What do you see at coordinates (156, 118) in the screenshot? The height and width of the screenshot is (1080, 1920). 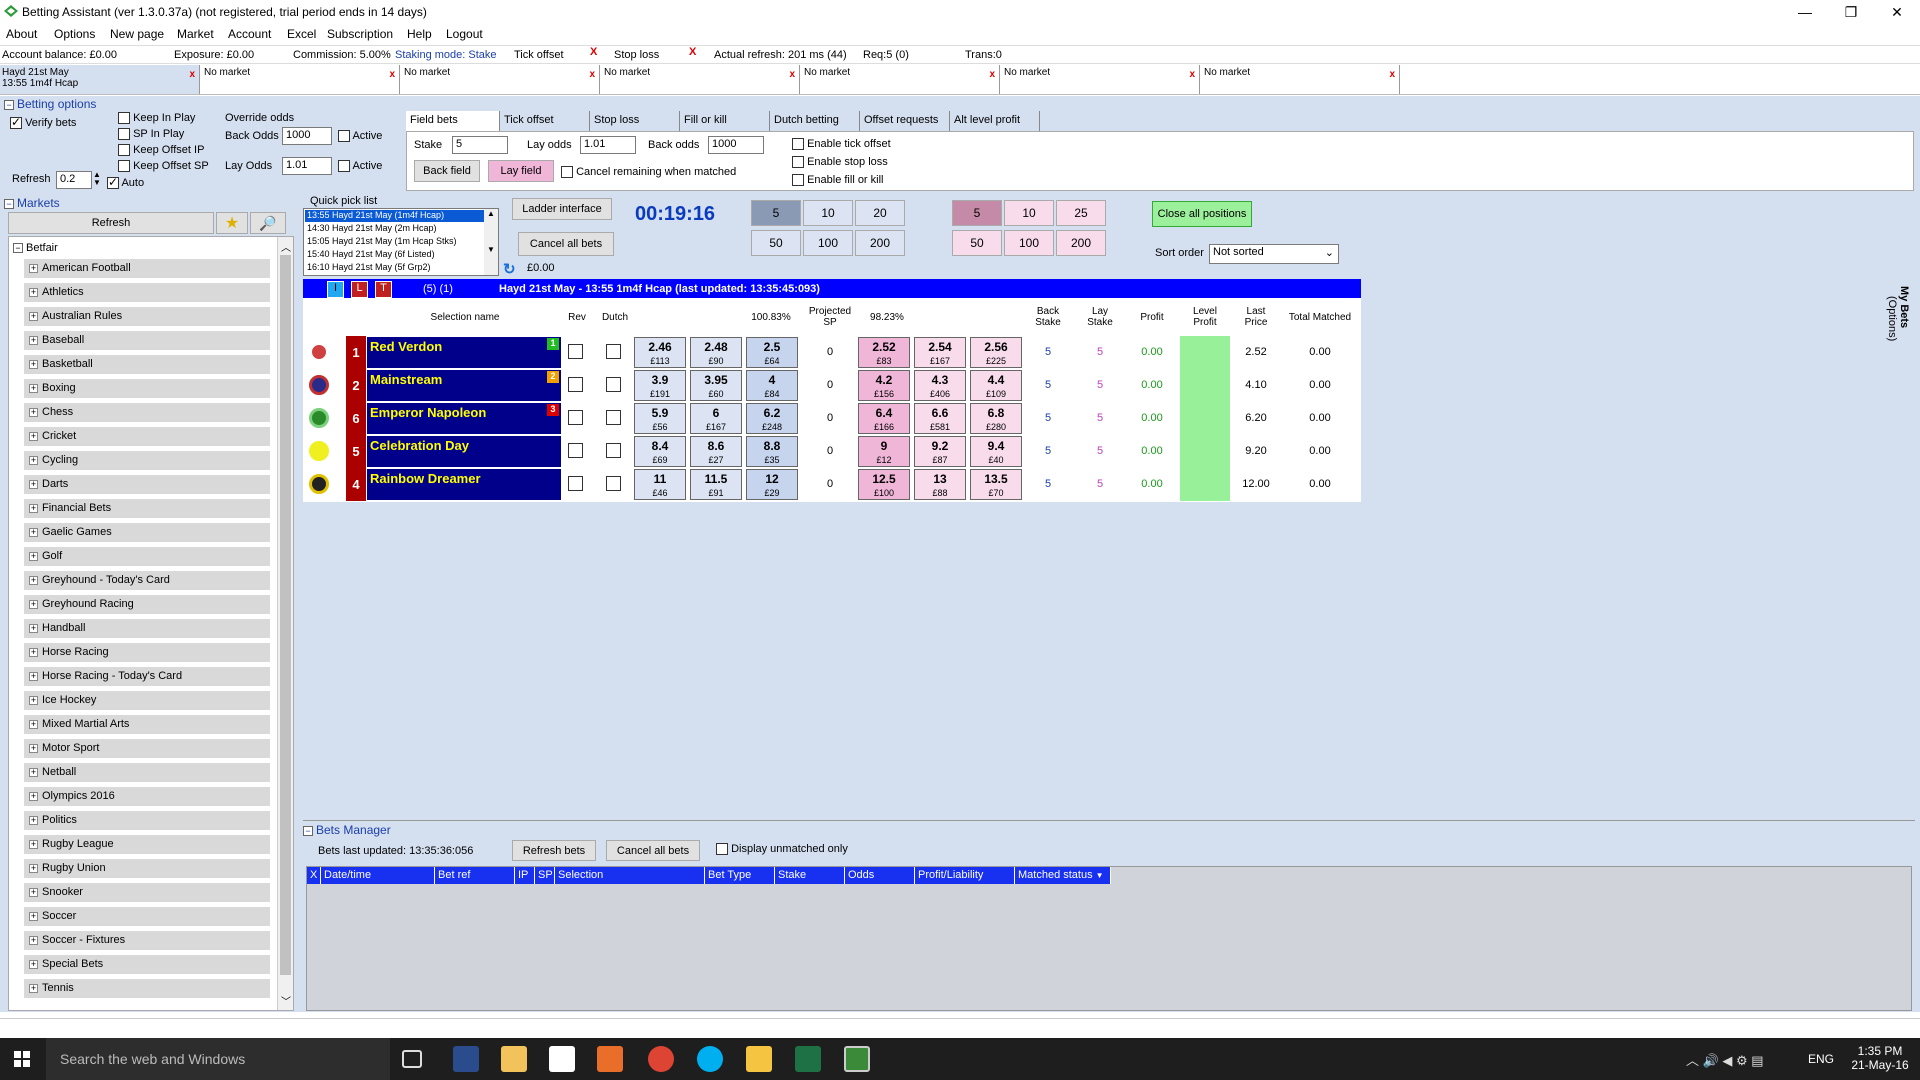 I see `keep-in-play-checkbox: Keep In Play` at bounding box center [156, 118].